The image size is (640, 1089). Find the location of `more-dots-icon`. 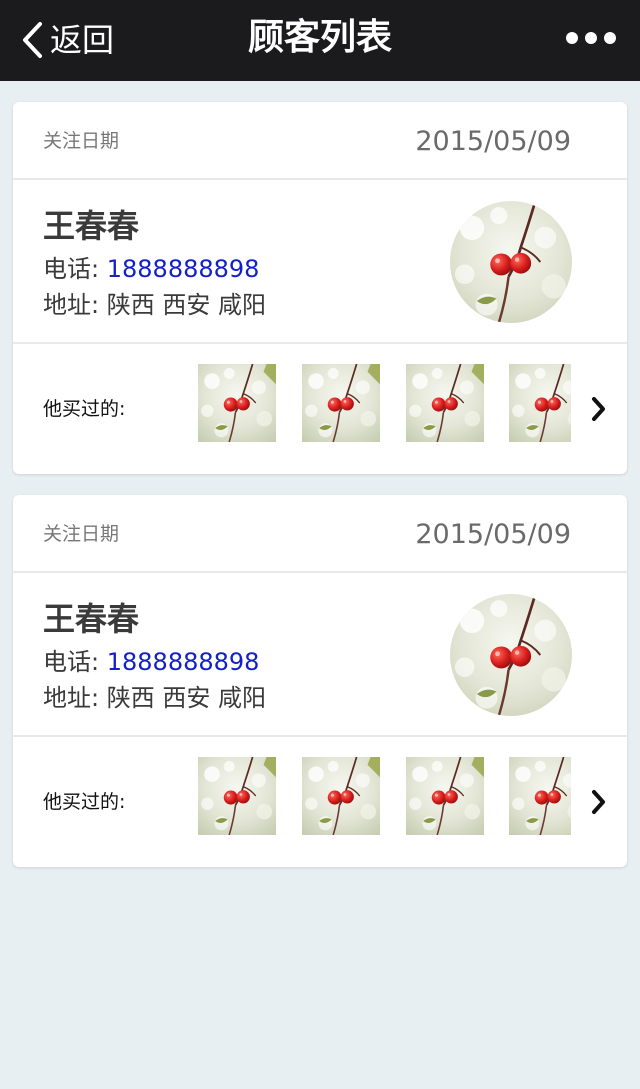

more-dots-icon is located at coordinates (591, 38).